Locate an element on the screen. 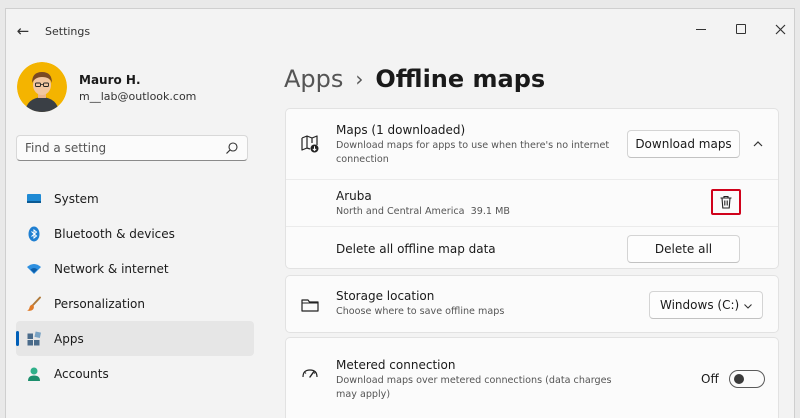 Image resolution: width=800 pixels, height=418 pixels. person-icon is located at coordinates (34, 374).